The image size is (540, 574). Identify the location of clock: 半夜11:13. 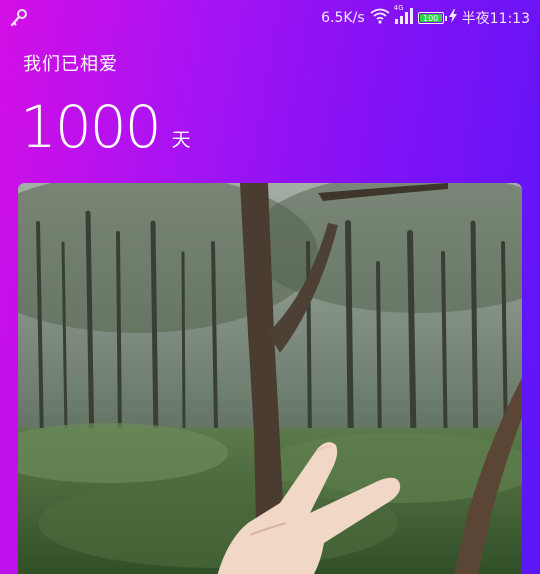
(495, 19).